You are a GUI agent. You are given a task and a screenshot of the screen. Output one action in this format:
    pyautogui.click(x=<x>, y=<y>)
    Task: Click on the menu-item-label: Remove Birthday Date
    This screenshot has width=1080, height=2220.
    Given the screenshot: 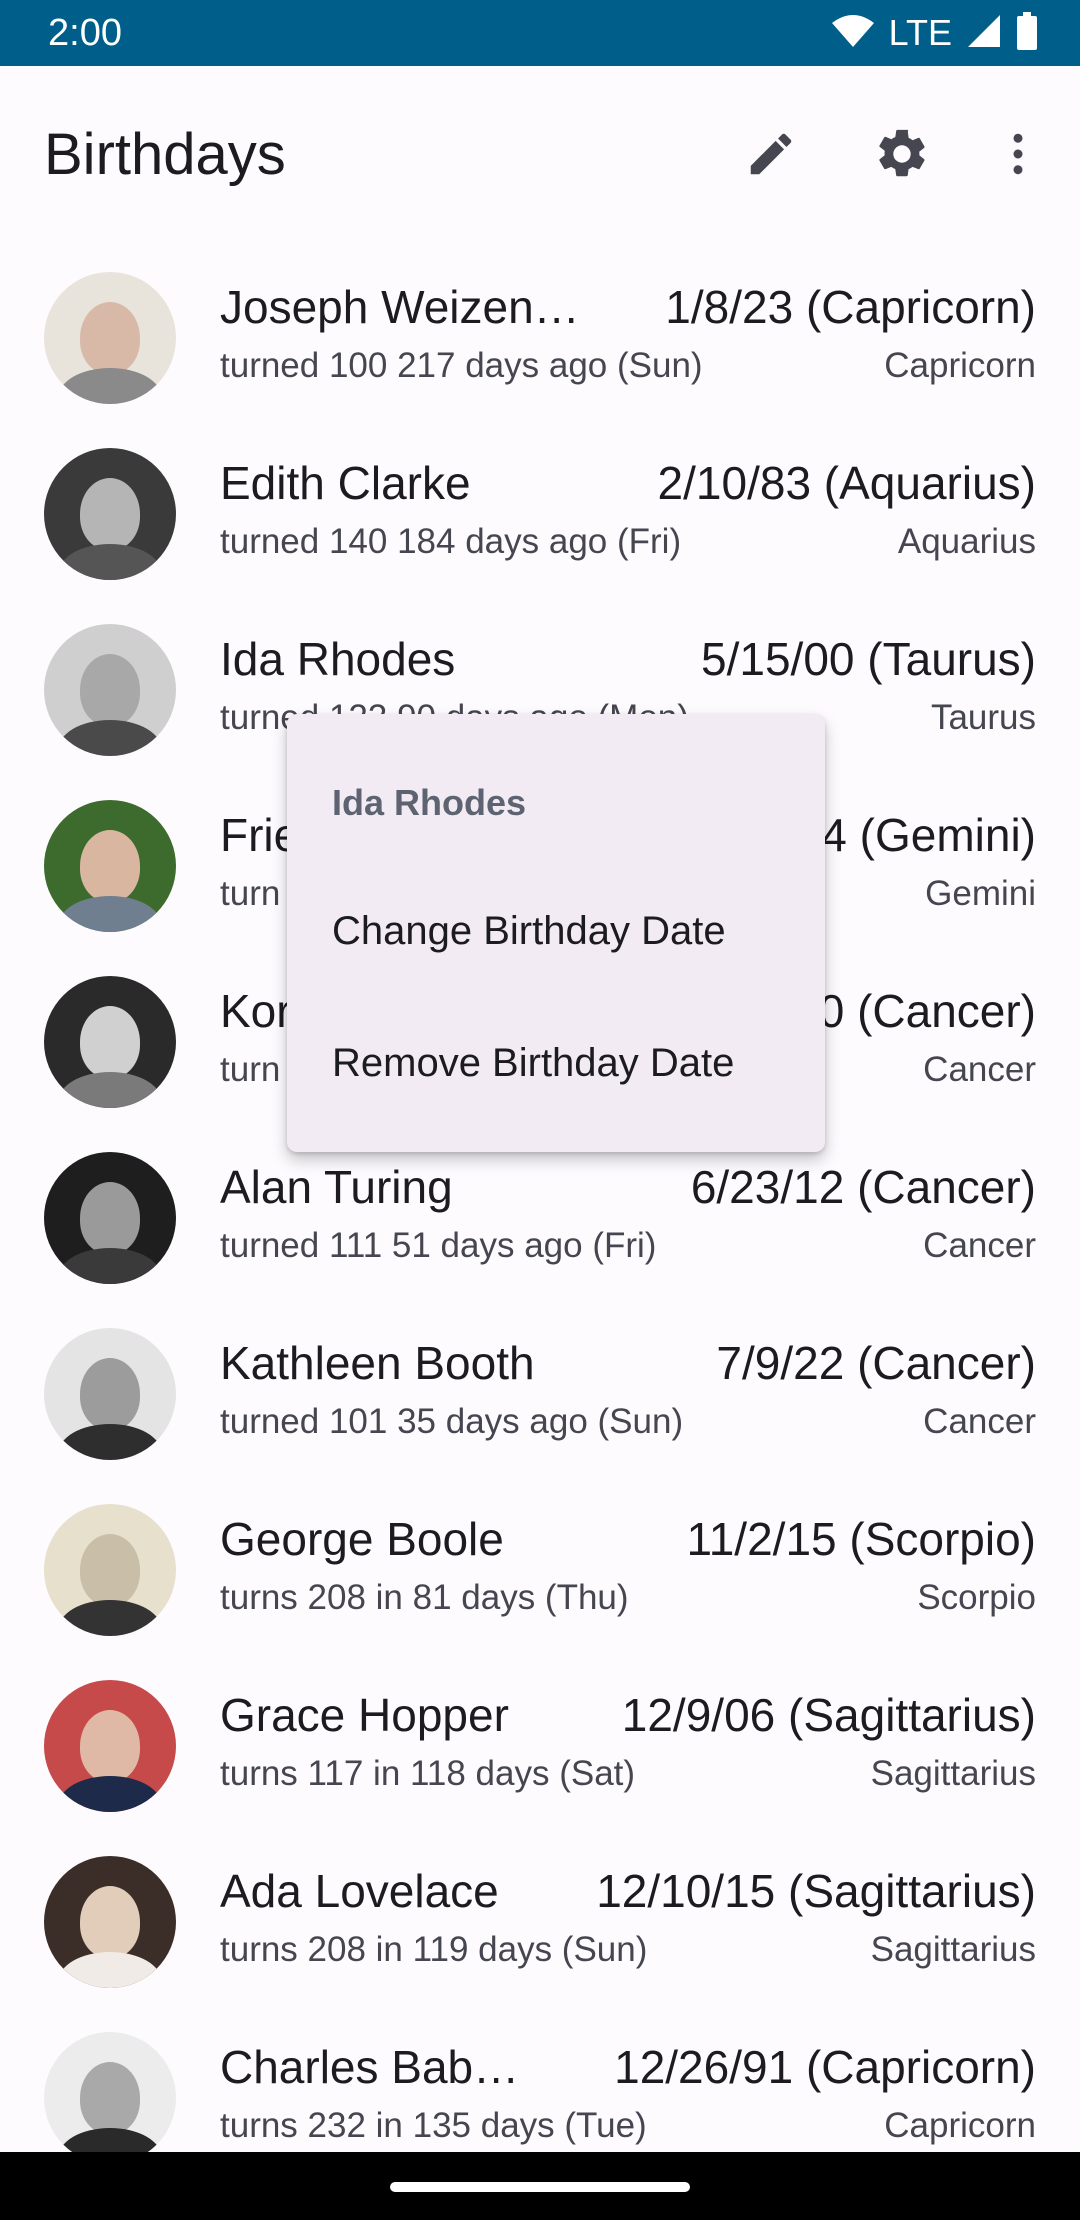 What is the action you would take?
    pyautogui.click(x=533, y=1063)
    